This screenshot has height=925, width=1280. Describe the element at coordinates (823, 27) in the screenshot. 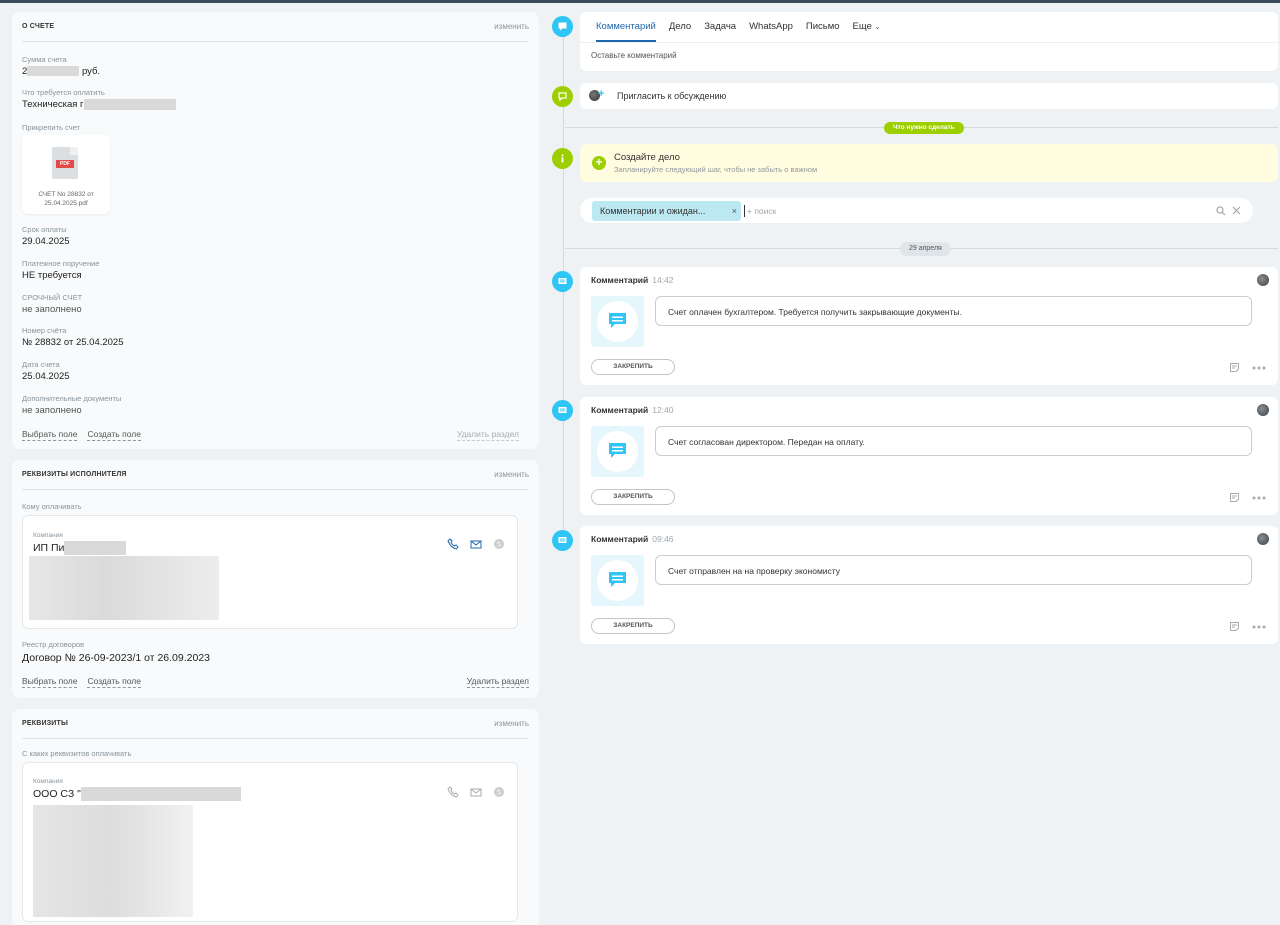

I see `tab-letter: Письмо` at that location.